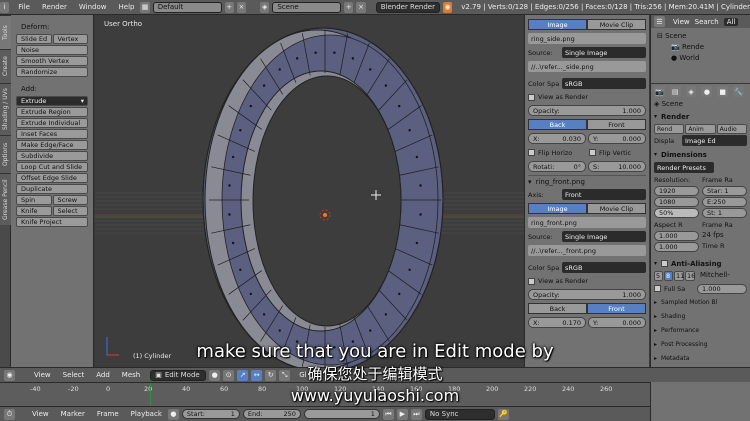  Describe the element at coordinates (724, 191) in the screenshot. I see `frame-start-field: Star: 1` at that location.